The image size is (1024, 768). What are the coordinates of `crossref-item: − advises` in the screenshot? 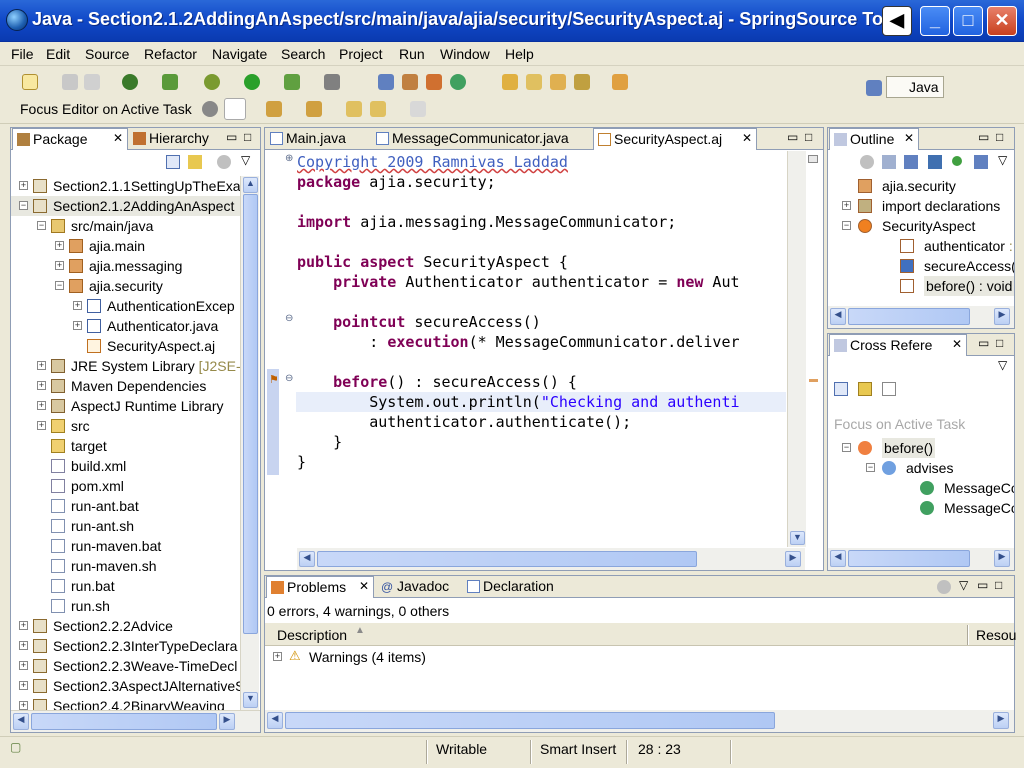 It's located at (921, 468).